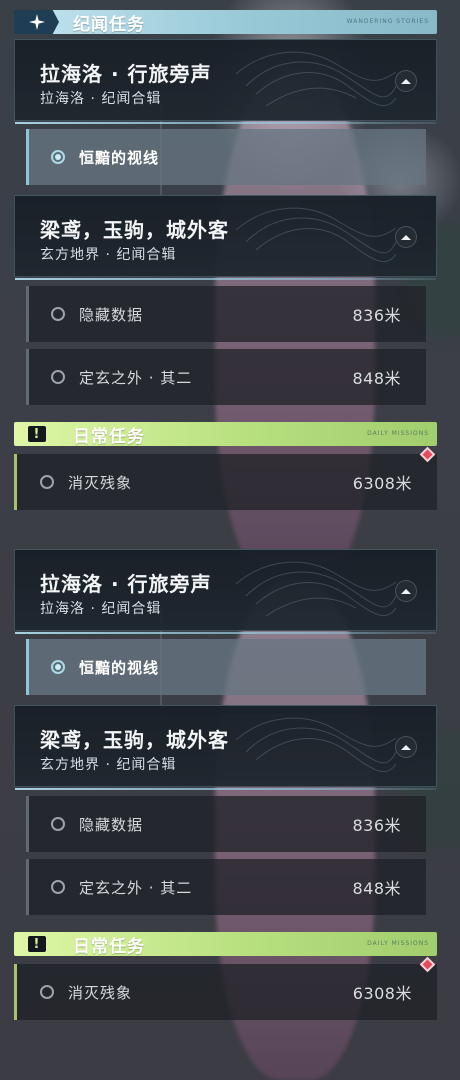 This screenshot has height=1080, width=460. What do you see at coordinates (109, 24) in the screenshot?
I see `section-title: 纪闻任务` at bounding box center [109, 24].